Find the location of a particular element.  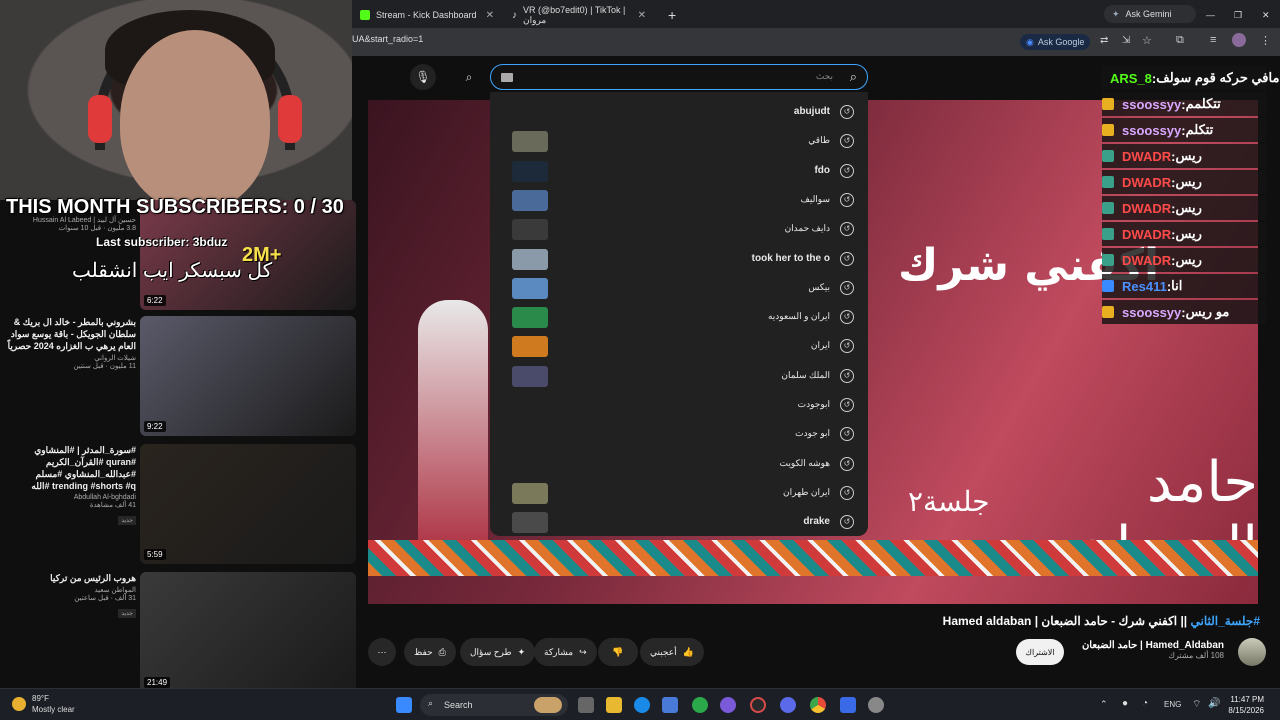

xbox-icon is located at coordinates (700, 705).